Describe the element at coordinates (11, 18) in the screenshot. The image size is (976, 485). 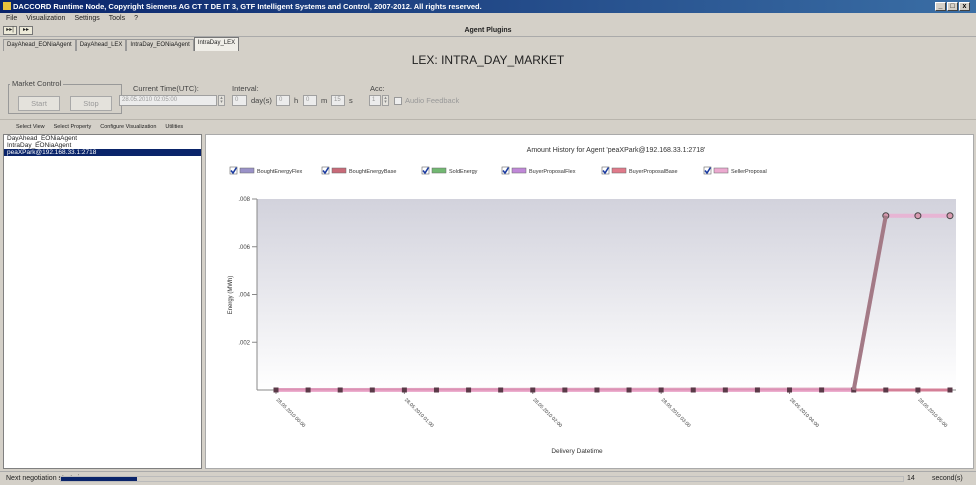
I see `menu-file: File` at that location.